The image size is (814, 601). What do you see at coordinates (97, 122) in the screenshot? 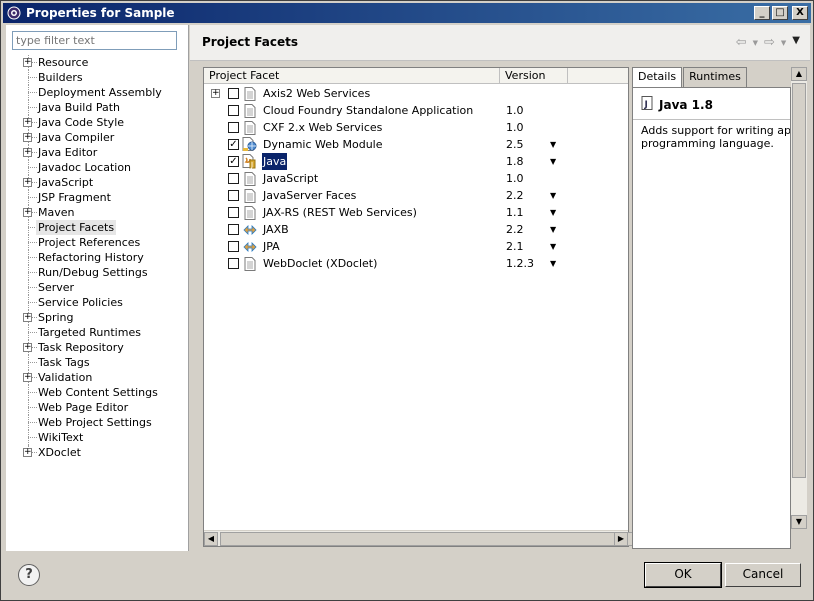
I see `tree-item: + Java Code Style` at bounding box center [97, 122].